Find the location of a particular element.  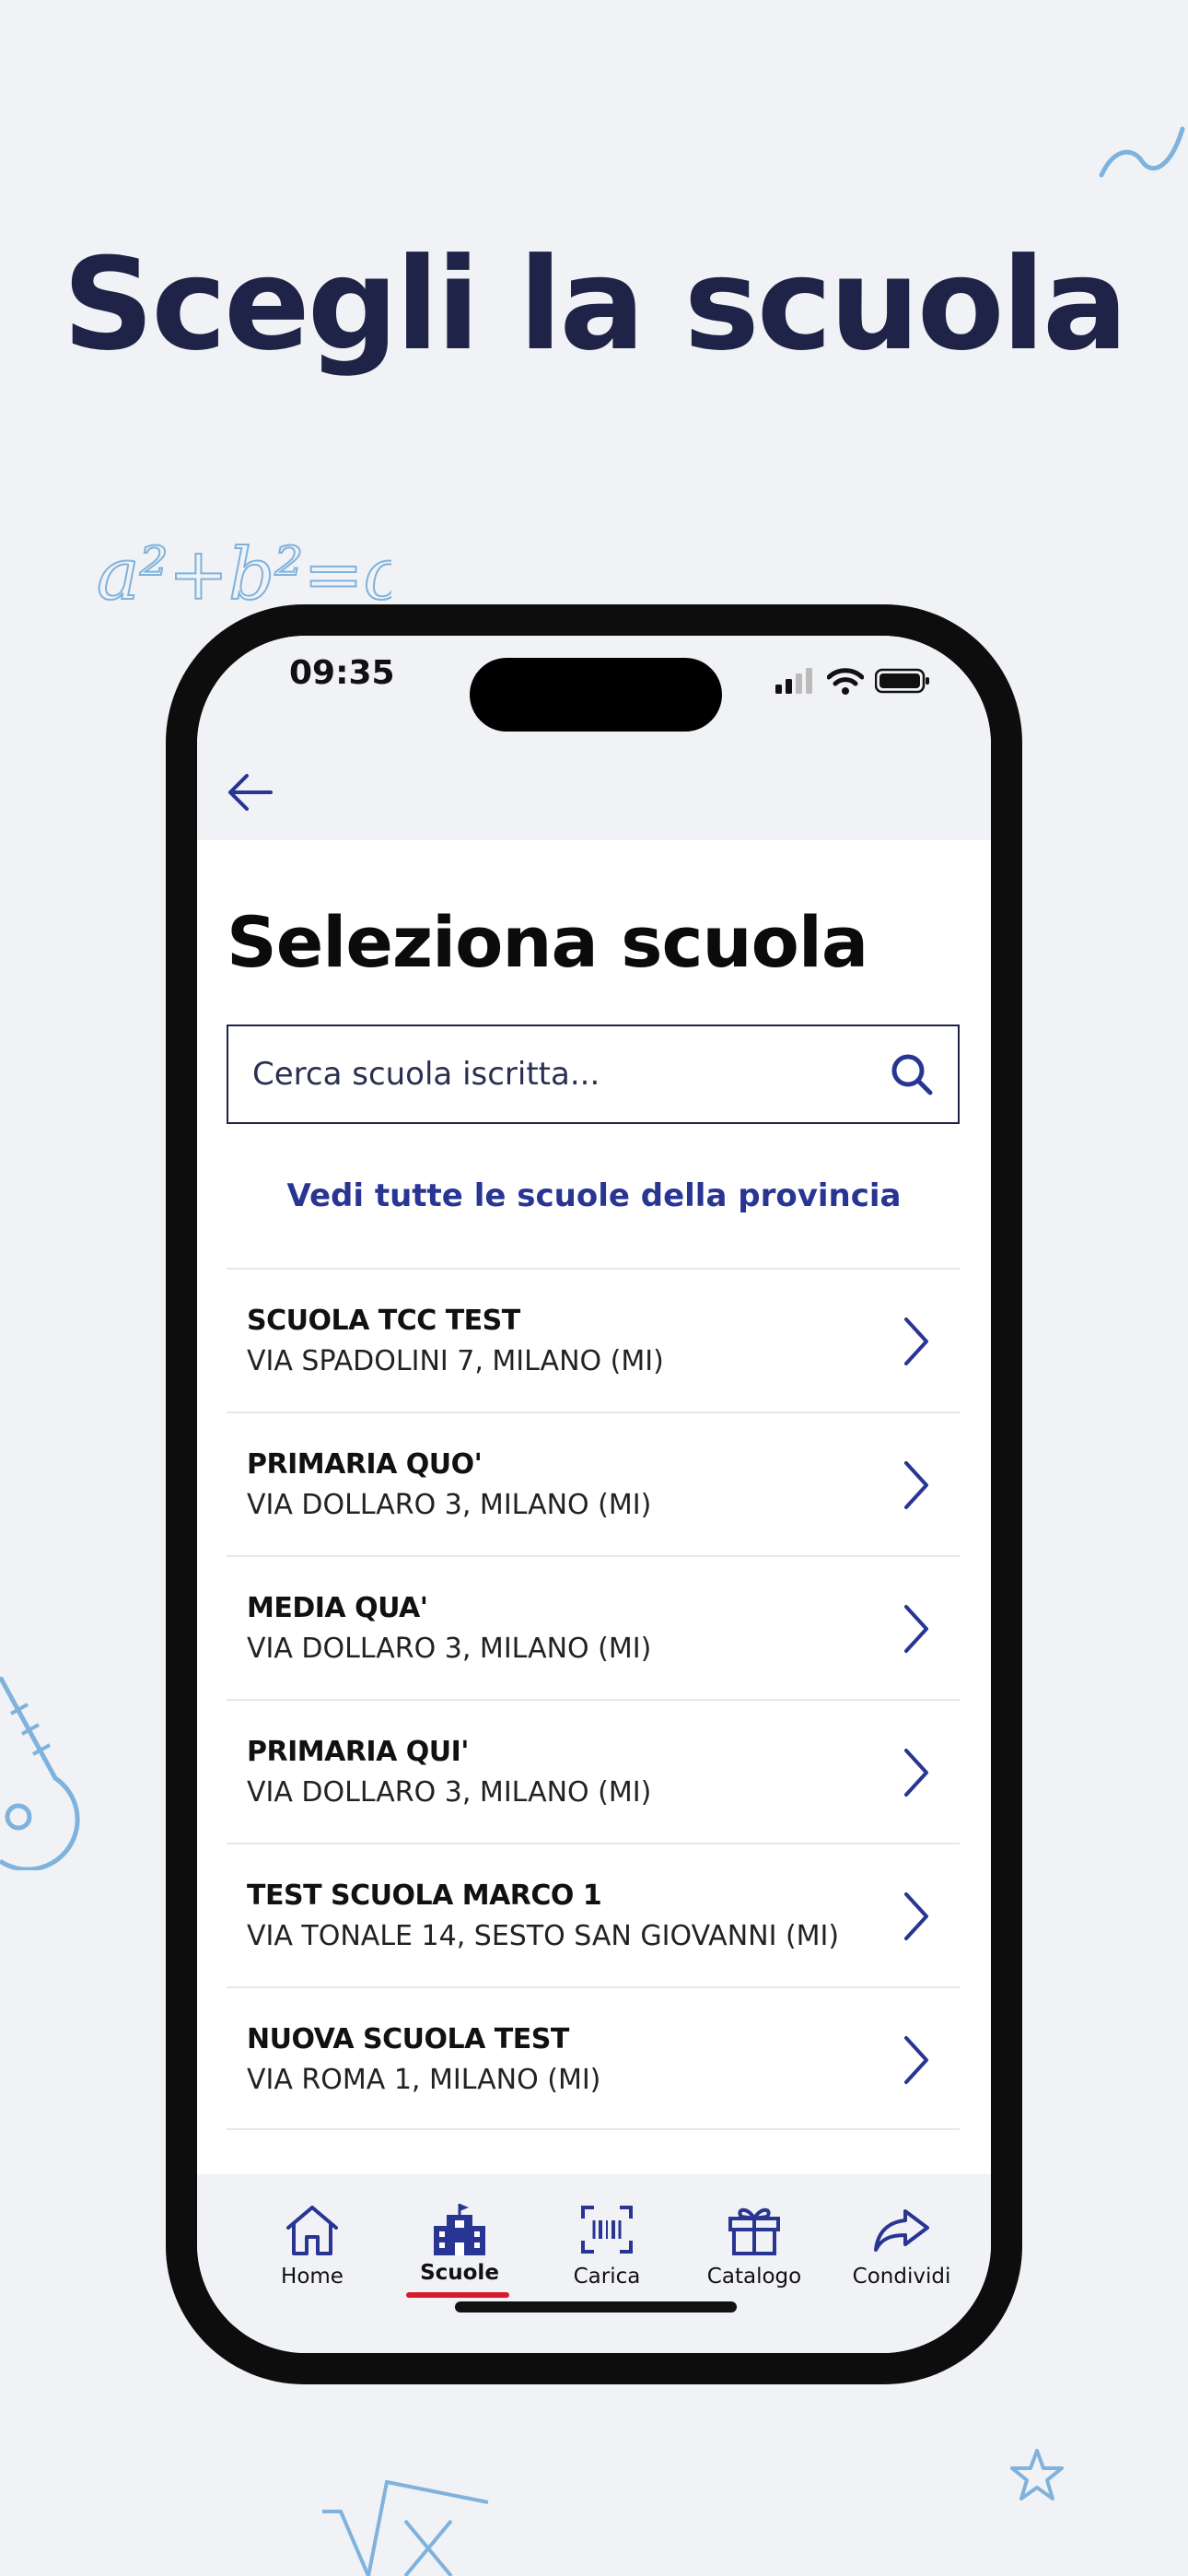

pythagoras-formula-doodle-icon: a²+b²=c² is located at coordinates (244, 575).